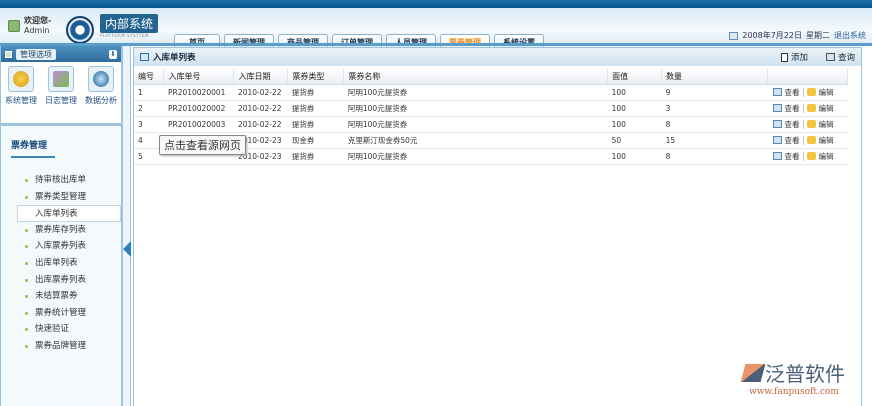 The width and height of the screenshot is (872, 406). What do you see at coordinates (61, 79) in the screenshot?
I see `log-icon` at bounding box center [61, 79].